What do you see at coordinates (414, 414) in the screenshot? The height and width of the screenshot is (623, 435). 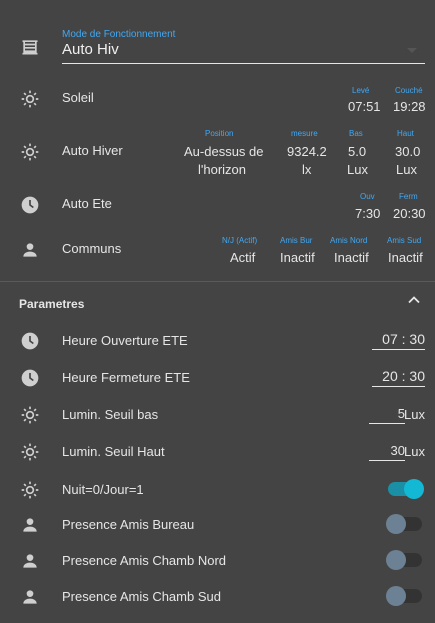 I see `seuil-bas-unit: Lux` at bounding box center [414, 414].